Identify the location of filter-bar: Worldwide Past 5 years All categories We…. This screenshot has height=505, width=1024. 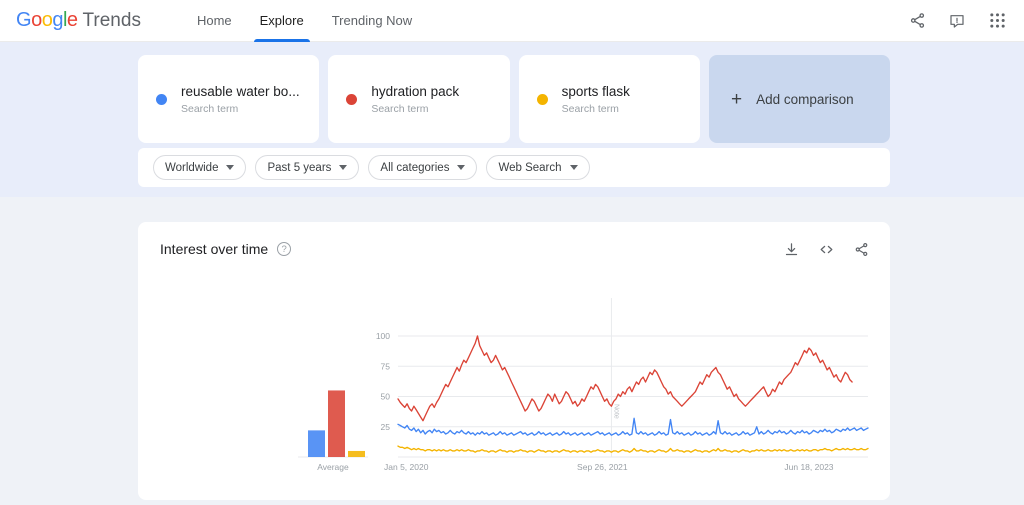
(514, 167).